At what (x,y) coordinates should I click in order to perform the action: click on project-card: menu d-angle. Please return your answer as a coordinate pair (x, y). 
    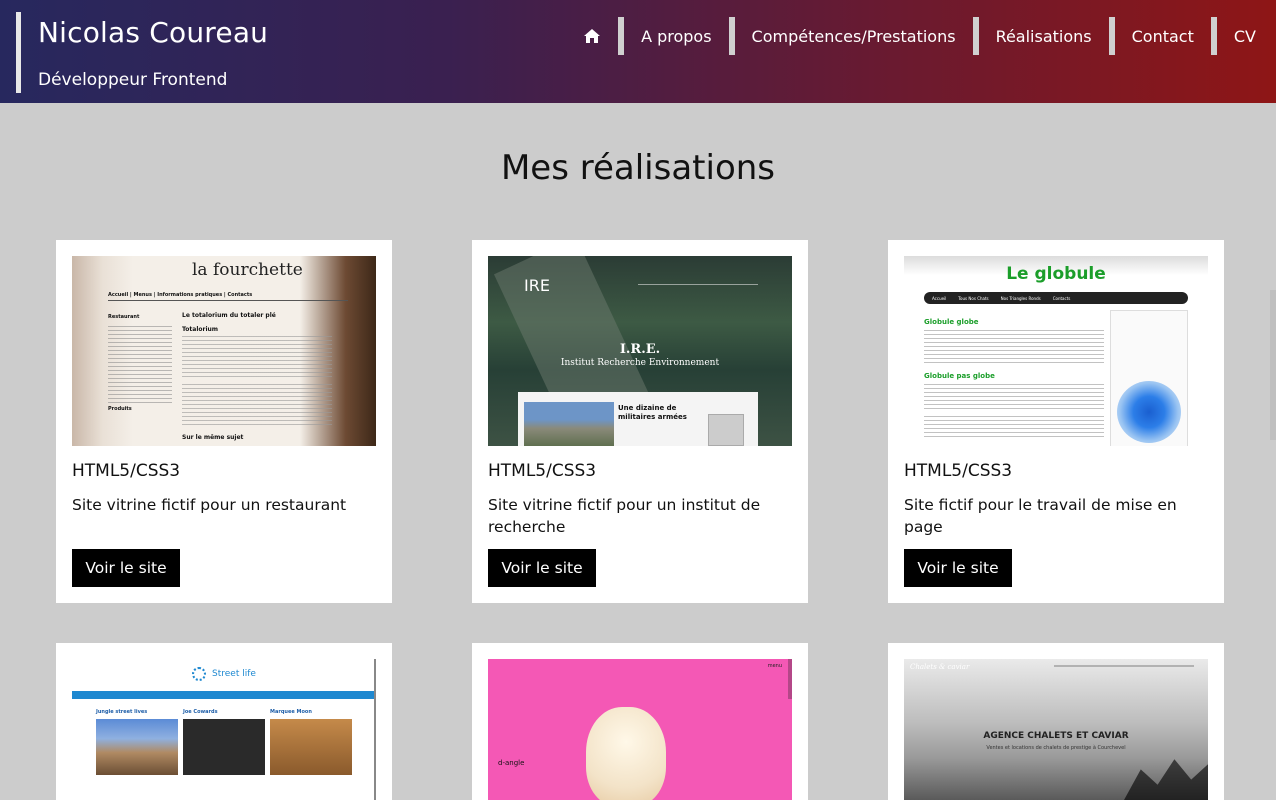
    Looking at the image, I should click on (640, 721).